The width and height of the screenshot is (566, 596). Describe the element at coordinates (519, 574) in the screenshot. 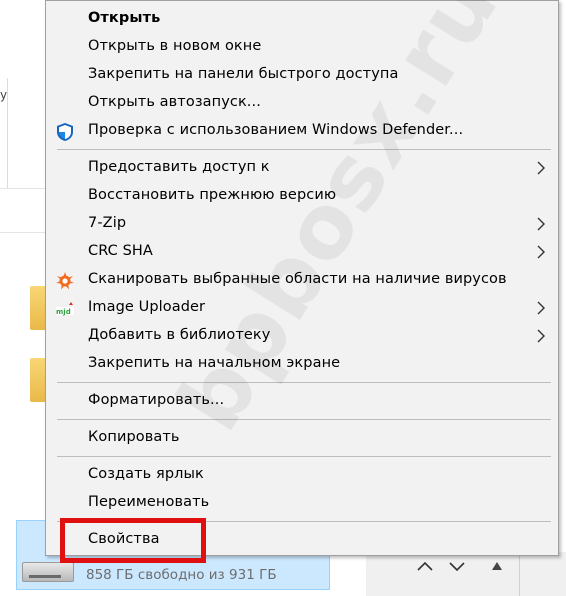

I see `status-divider` at that location.